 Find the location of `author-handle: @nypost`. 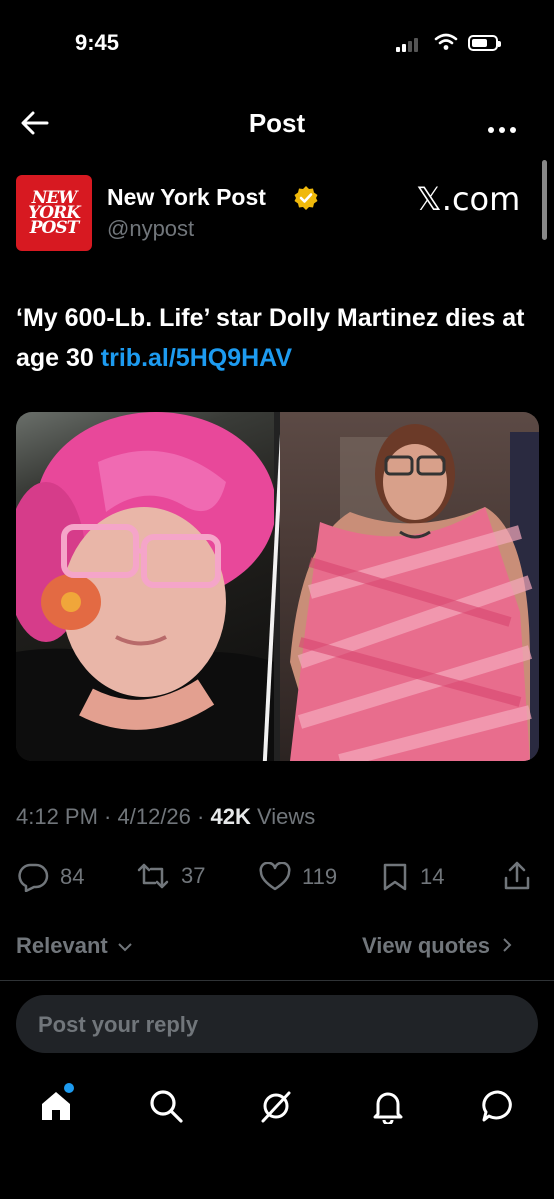

author-handle: @nypost is located at coordinates (150, 229).